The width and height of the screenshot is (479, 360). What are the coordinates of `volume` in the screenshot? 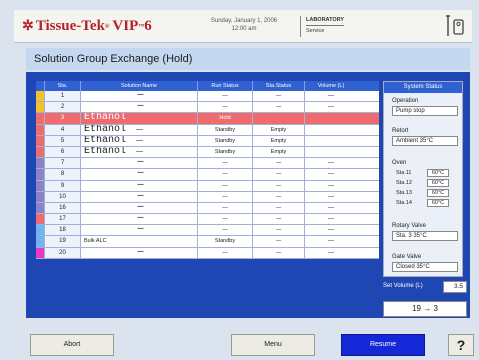 It's located at (331, 130).